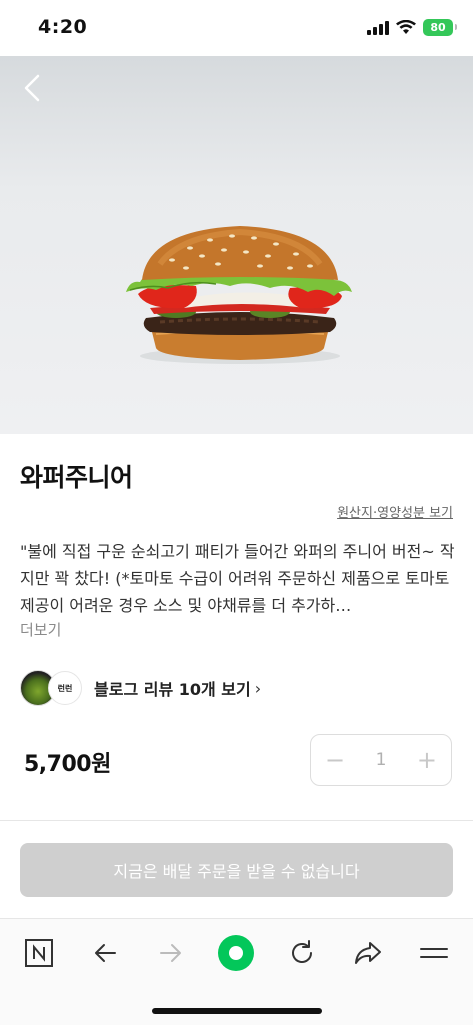  What do you see at coordinates (440, 27) in the screenshot?
I see `battery-indicator: 80` at bounding box center [440, 27].